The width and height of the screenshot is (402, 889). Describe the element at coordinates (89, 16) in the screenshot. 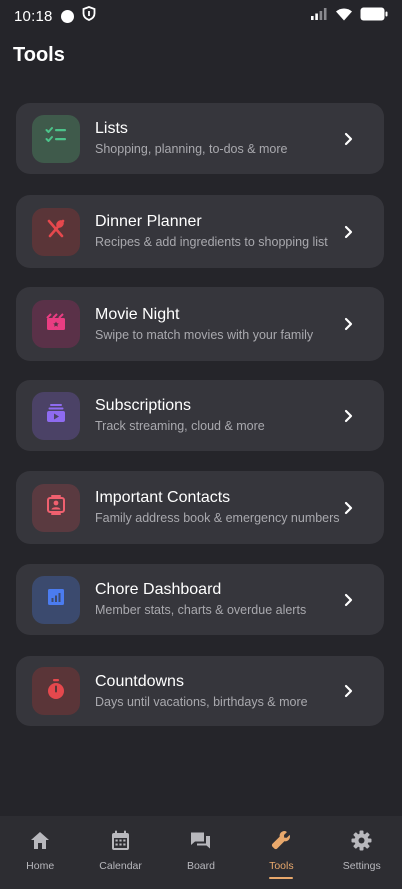

I see `shield-icon` at that location.